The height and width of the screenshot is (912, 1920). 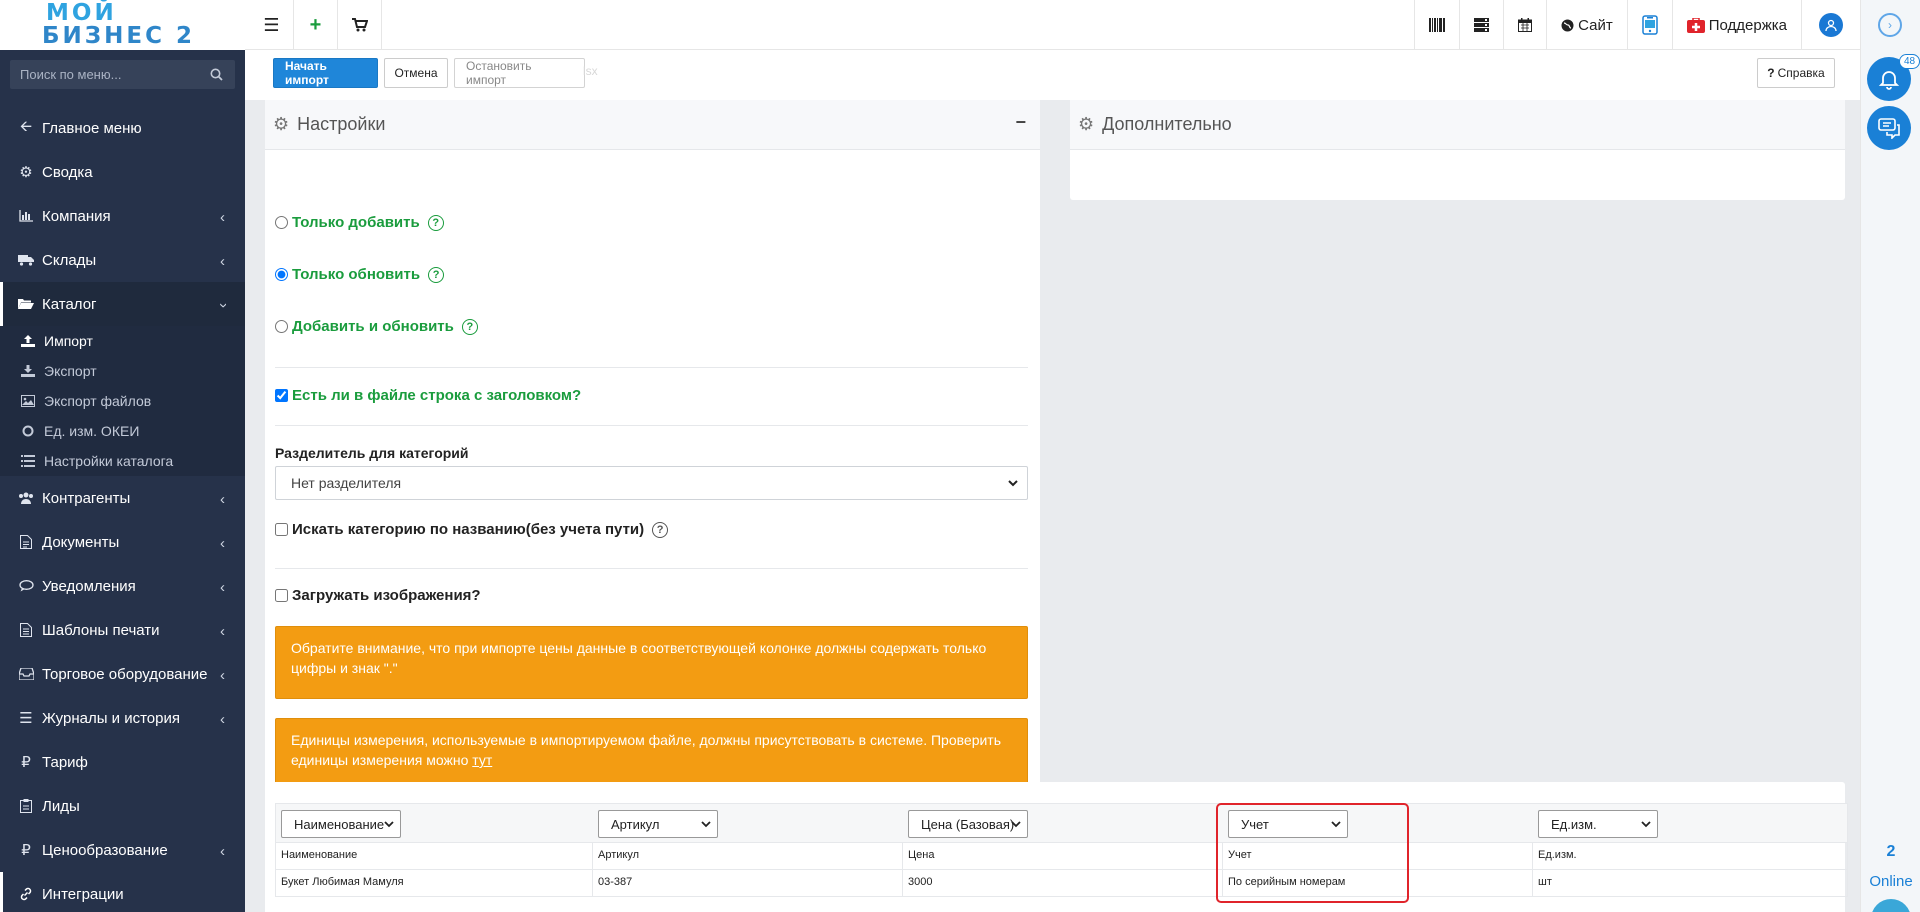 What do you see at coordinates (111, 718) in the screenshot?
I see `sidebar-item-label: Журналы и история` at bounding box center [111, 718].